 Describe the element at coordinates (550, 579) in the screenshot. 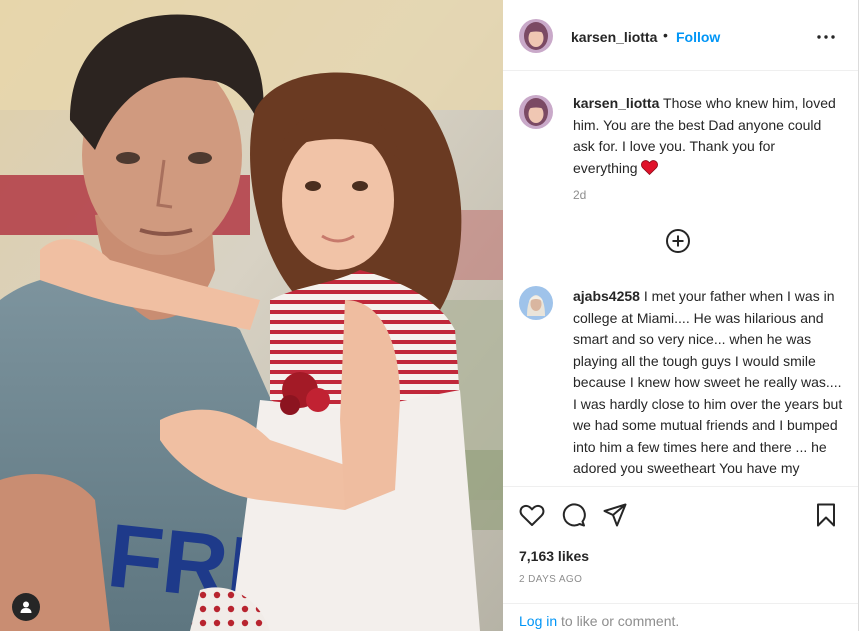

I see `post-date: 2 DAYS AGO` at that location.